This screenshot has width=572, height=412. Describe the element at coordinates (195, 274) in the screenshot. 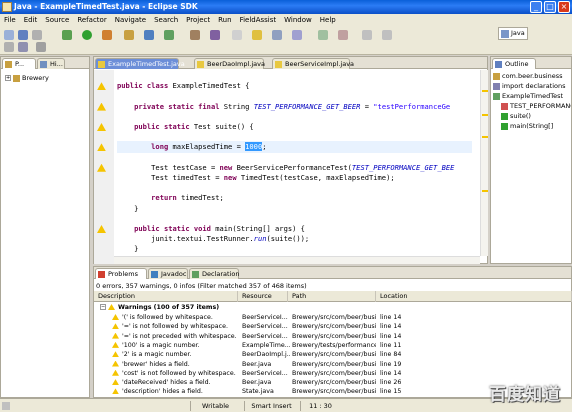

I see `declaration-icon` at that location.